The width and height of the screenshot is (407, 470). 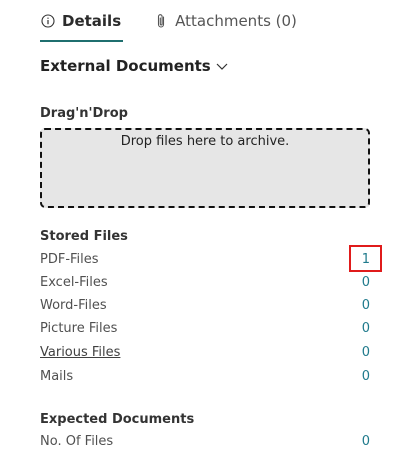 I want to click on tab-details: Details, so click(x=82, y=21).